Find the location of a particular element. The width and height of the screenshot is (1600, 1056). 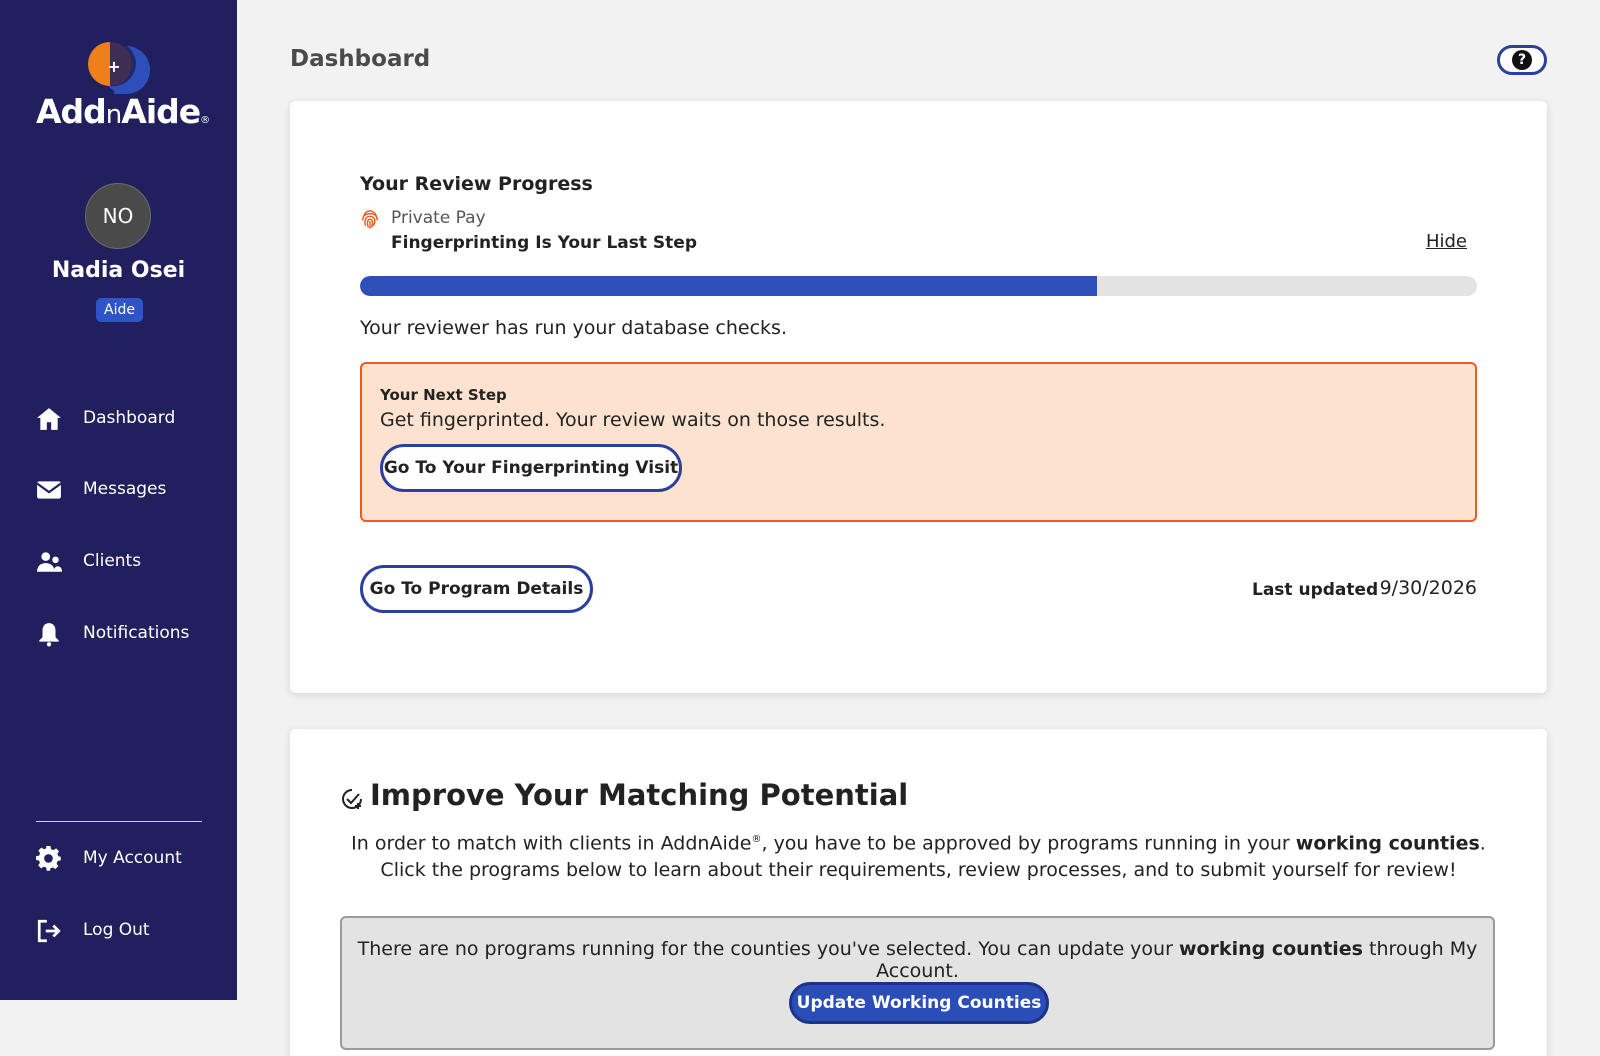

last-updated-value: 9/30/2026 is located at coordinates (1428, 588).